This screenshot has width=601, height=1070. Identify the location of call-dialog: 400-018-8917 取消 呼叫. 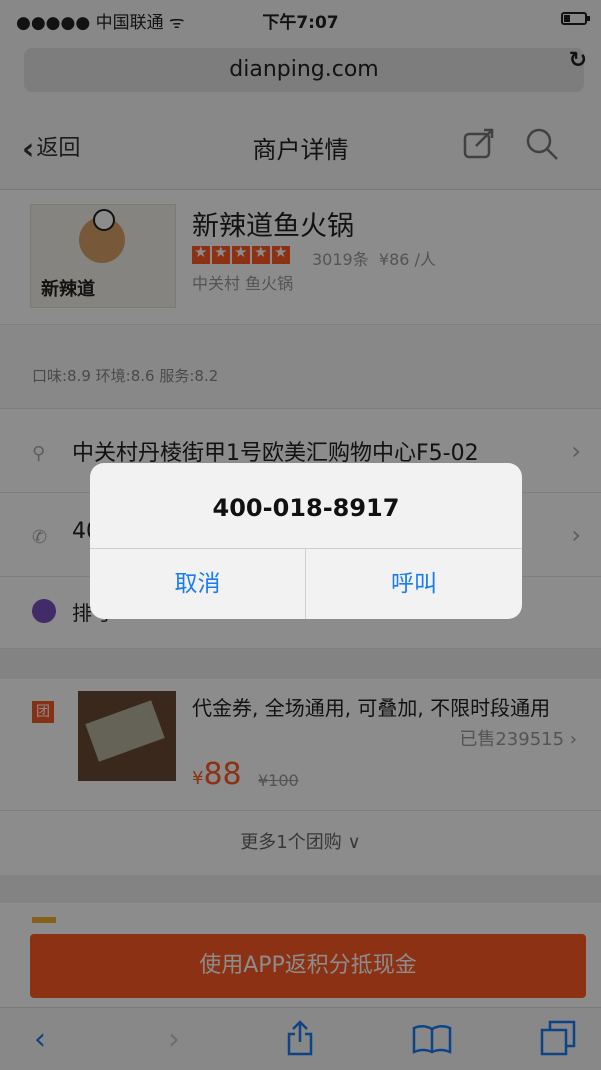
(306, 541).